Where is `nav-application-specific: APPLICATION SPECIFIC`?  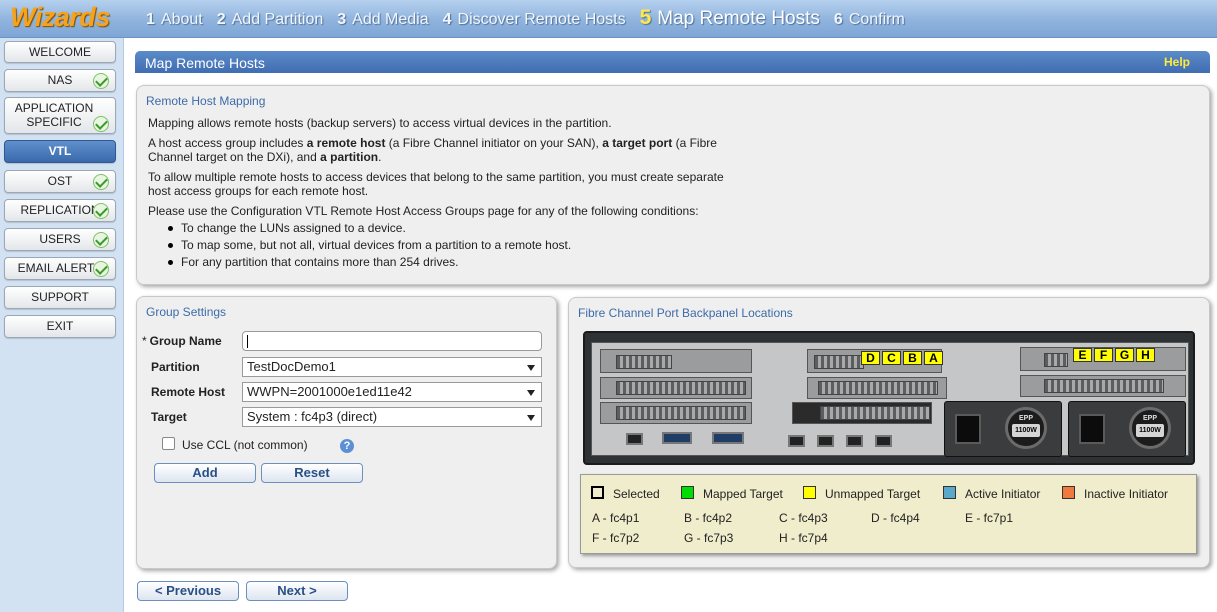
nav-application-specific: APPLICATION SPECIFIC is located at coordinates (60, 115).